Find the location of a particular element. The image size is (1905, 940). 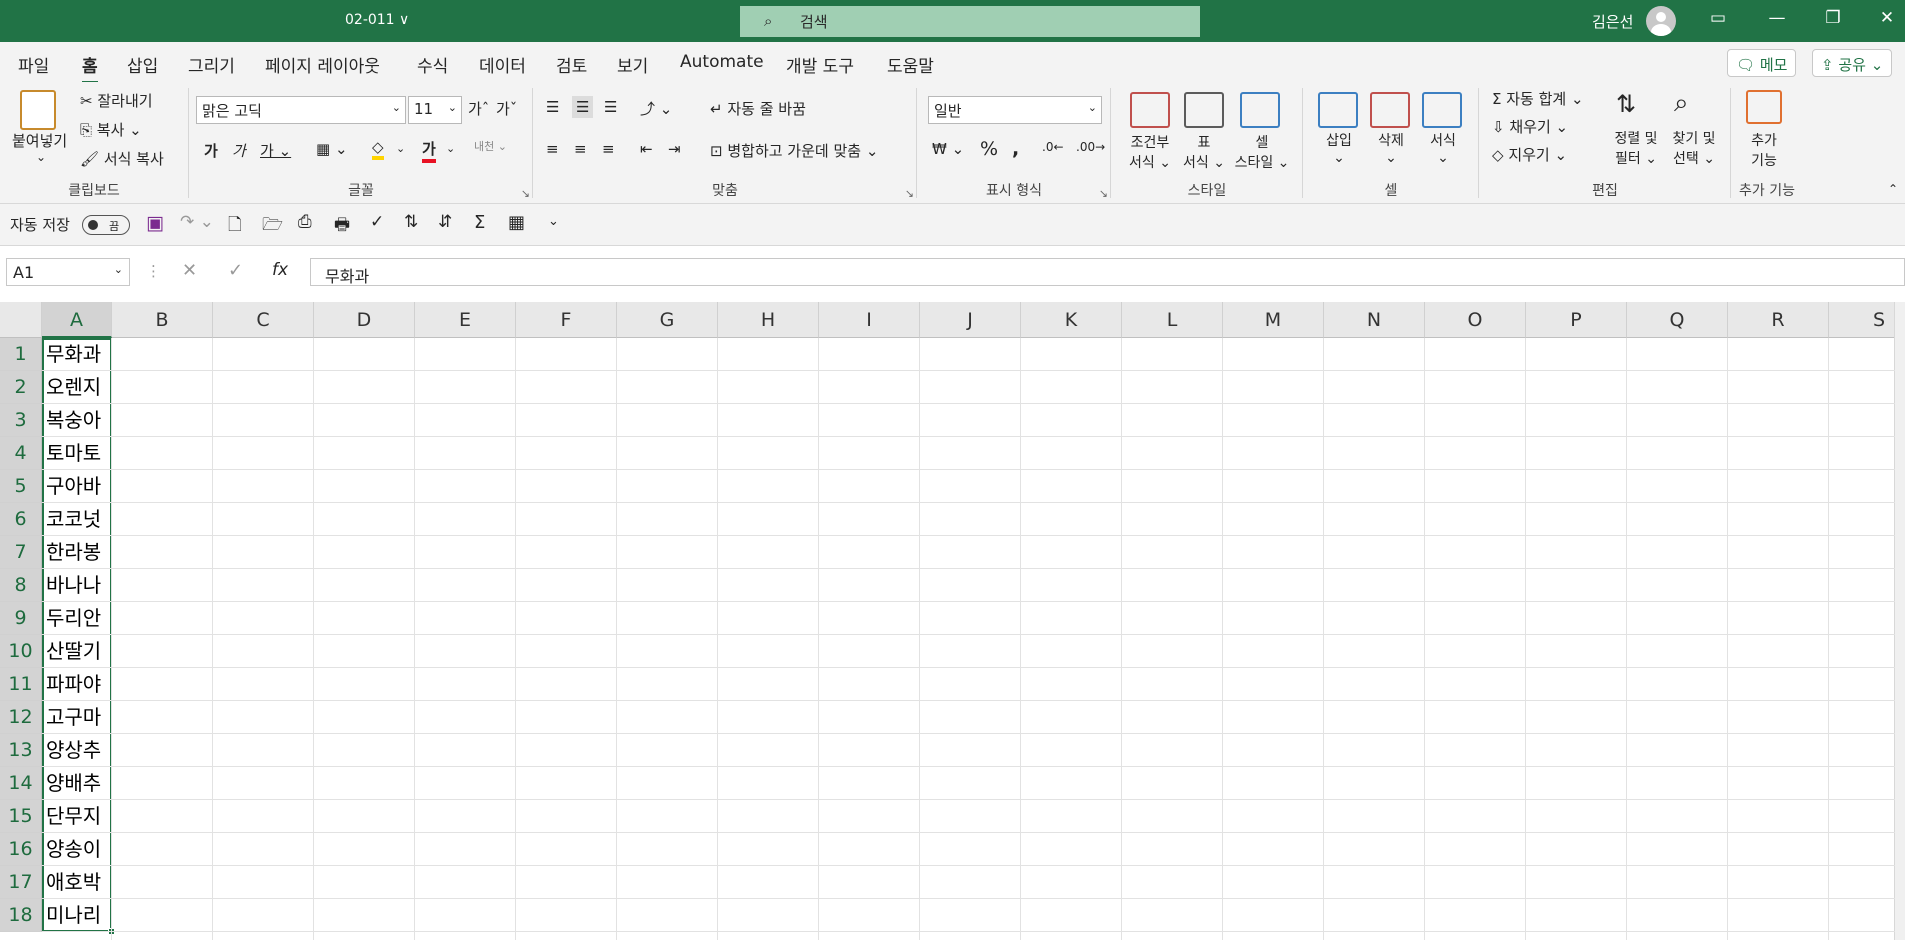

autosum-icon: Σ is located at coordinates (479, 222).